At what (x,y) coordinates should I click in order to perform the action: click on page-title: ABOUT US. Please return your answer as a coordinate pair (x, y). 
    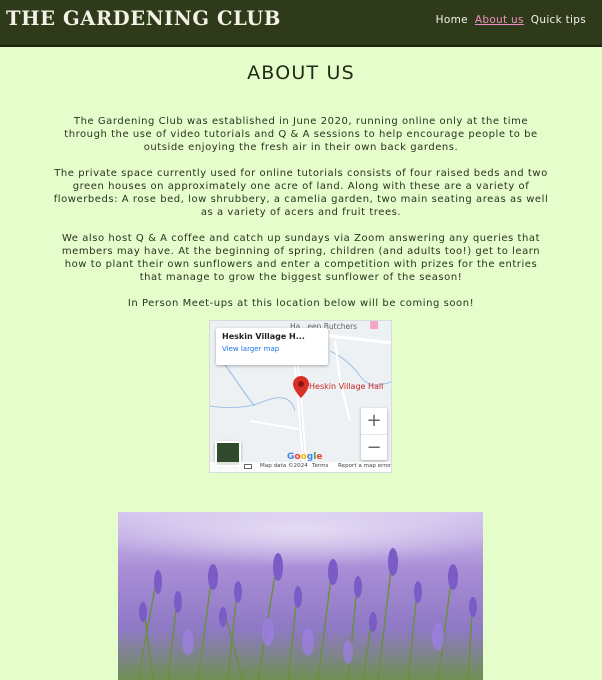
    Looking at the image, I should click on (301, 73).